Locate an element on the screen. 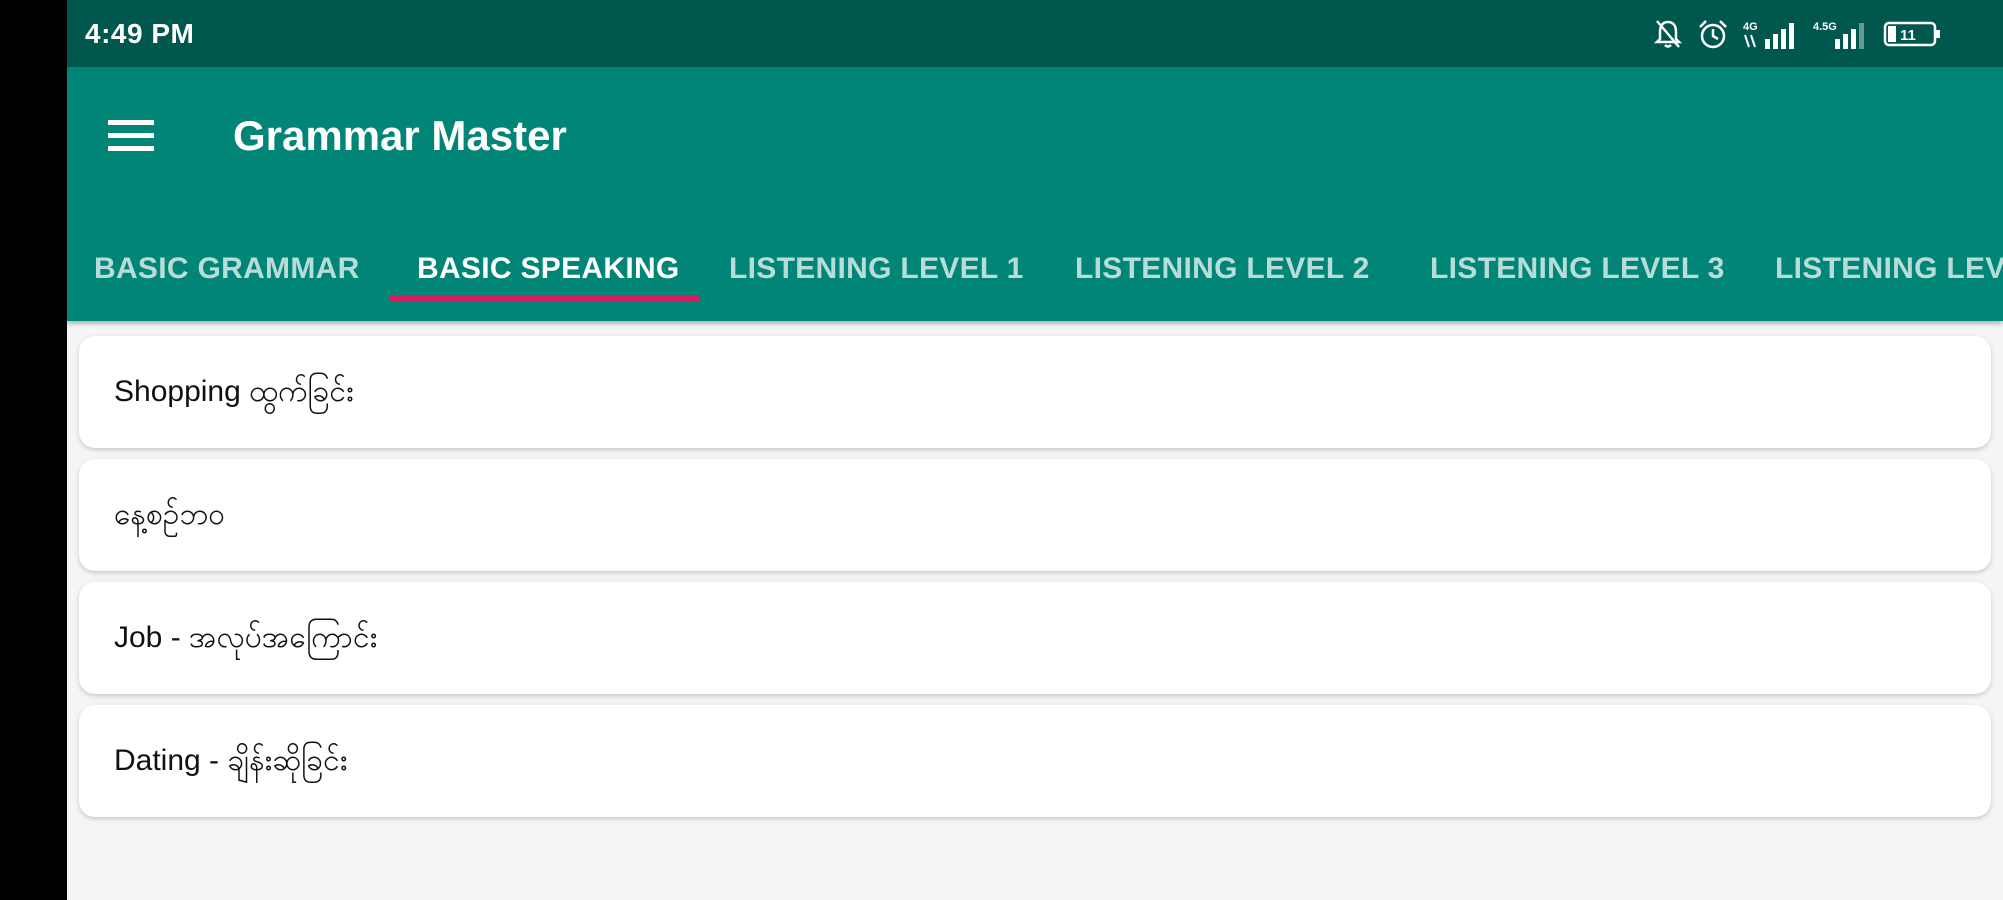 The width and height of the screenshot is (2003, 900). list-item-label: နေ့စဥ်ဘဝ is located at coordinates (170, 514).